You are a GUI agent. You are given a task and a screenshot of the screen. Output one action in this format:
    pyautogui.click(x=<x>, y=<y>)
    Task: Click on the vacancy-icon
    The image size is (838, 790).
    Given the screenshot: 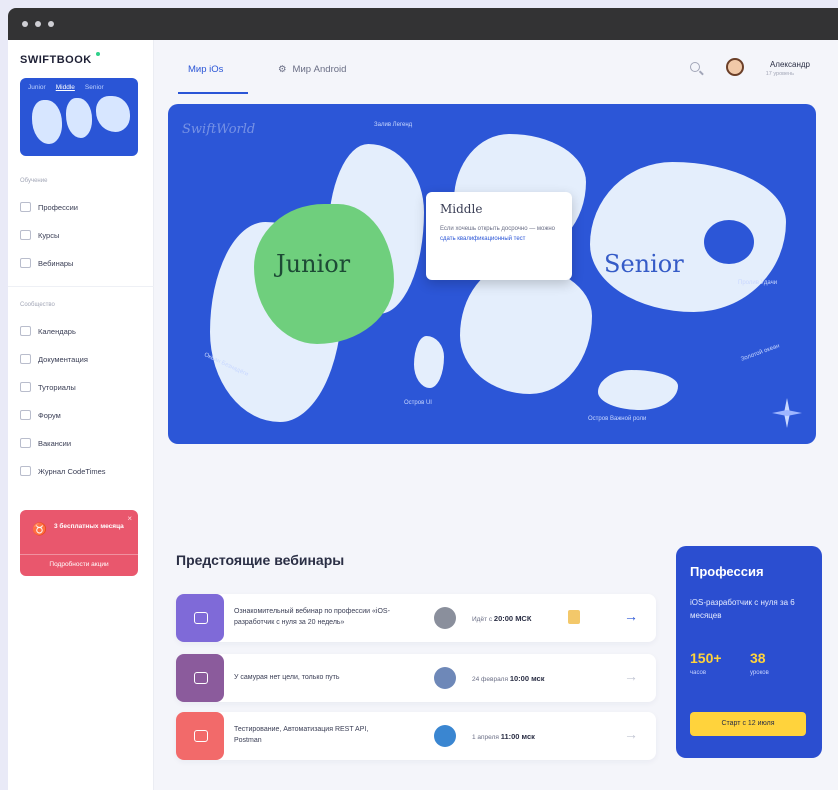 What is the action you would take?
    pyautogui.click(x=25, y=443)
    